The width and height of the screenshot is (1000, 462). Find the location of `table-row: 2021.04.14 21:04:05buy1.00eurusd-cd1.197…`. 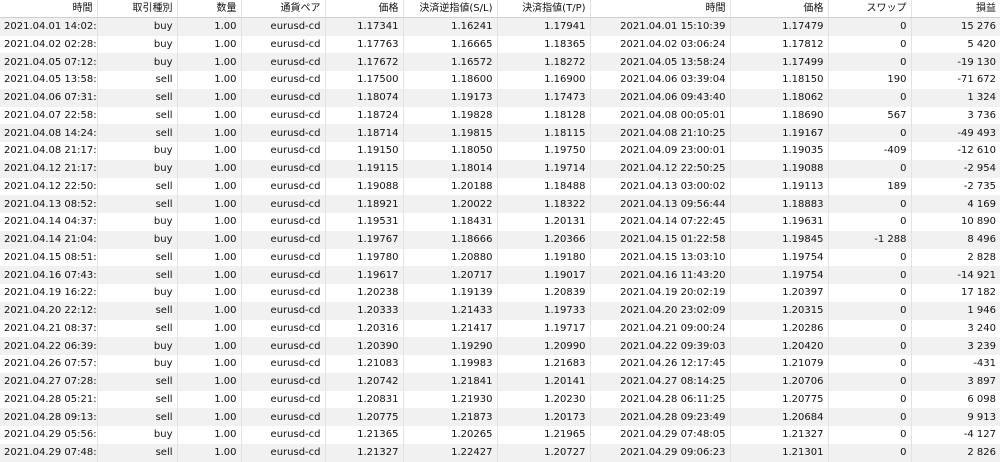

table-row: 2021.04.14 21:04:05buy1.00eurusd-cd1.197… is located at coordinates (500, 239).